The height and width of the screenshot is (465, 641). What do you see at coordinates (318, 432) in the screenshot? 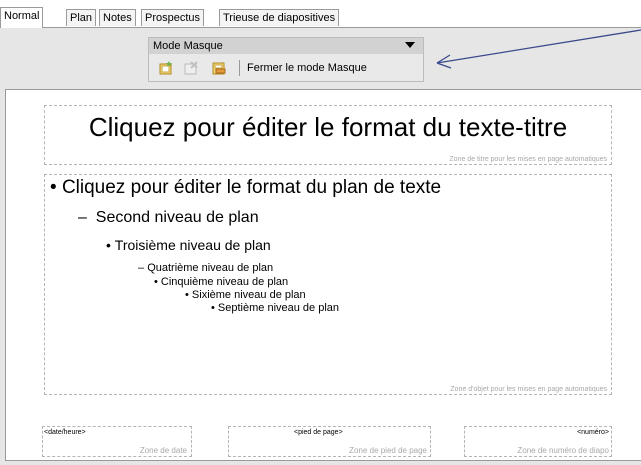
I see `footer-field: <pied de page>` at bounding box center [318, 432].